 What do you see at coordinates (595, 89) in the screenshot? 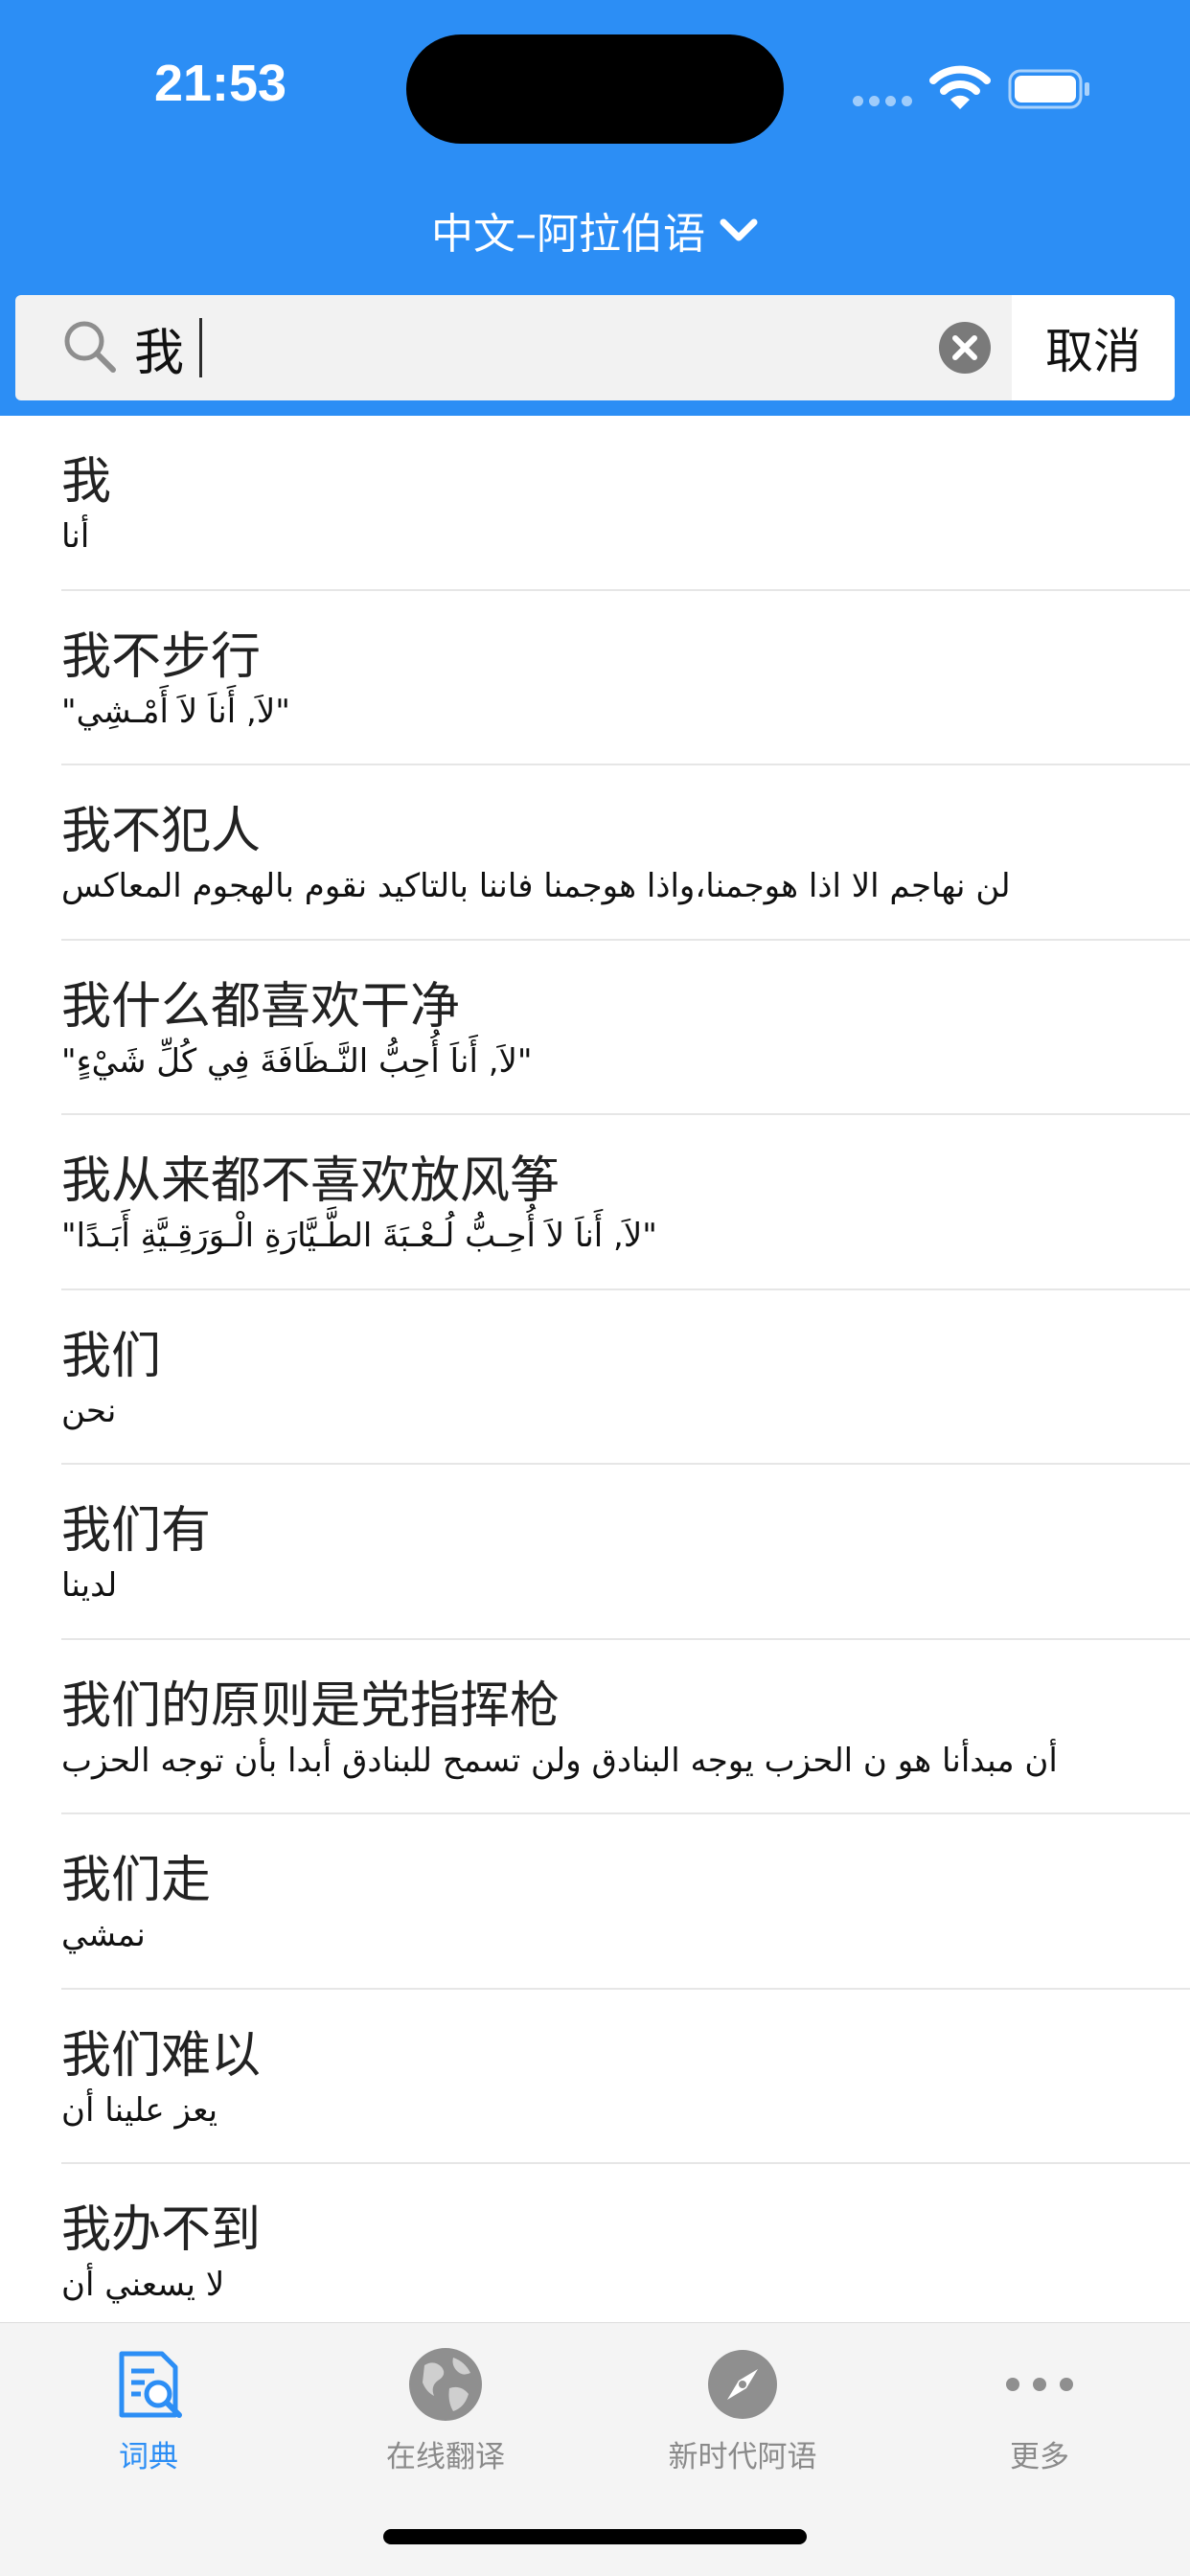
I see `dynamic-island` at bounding box center [595, 89].